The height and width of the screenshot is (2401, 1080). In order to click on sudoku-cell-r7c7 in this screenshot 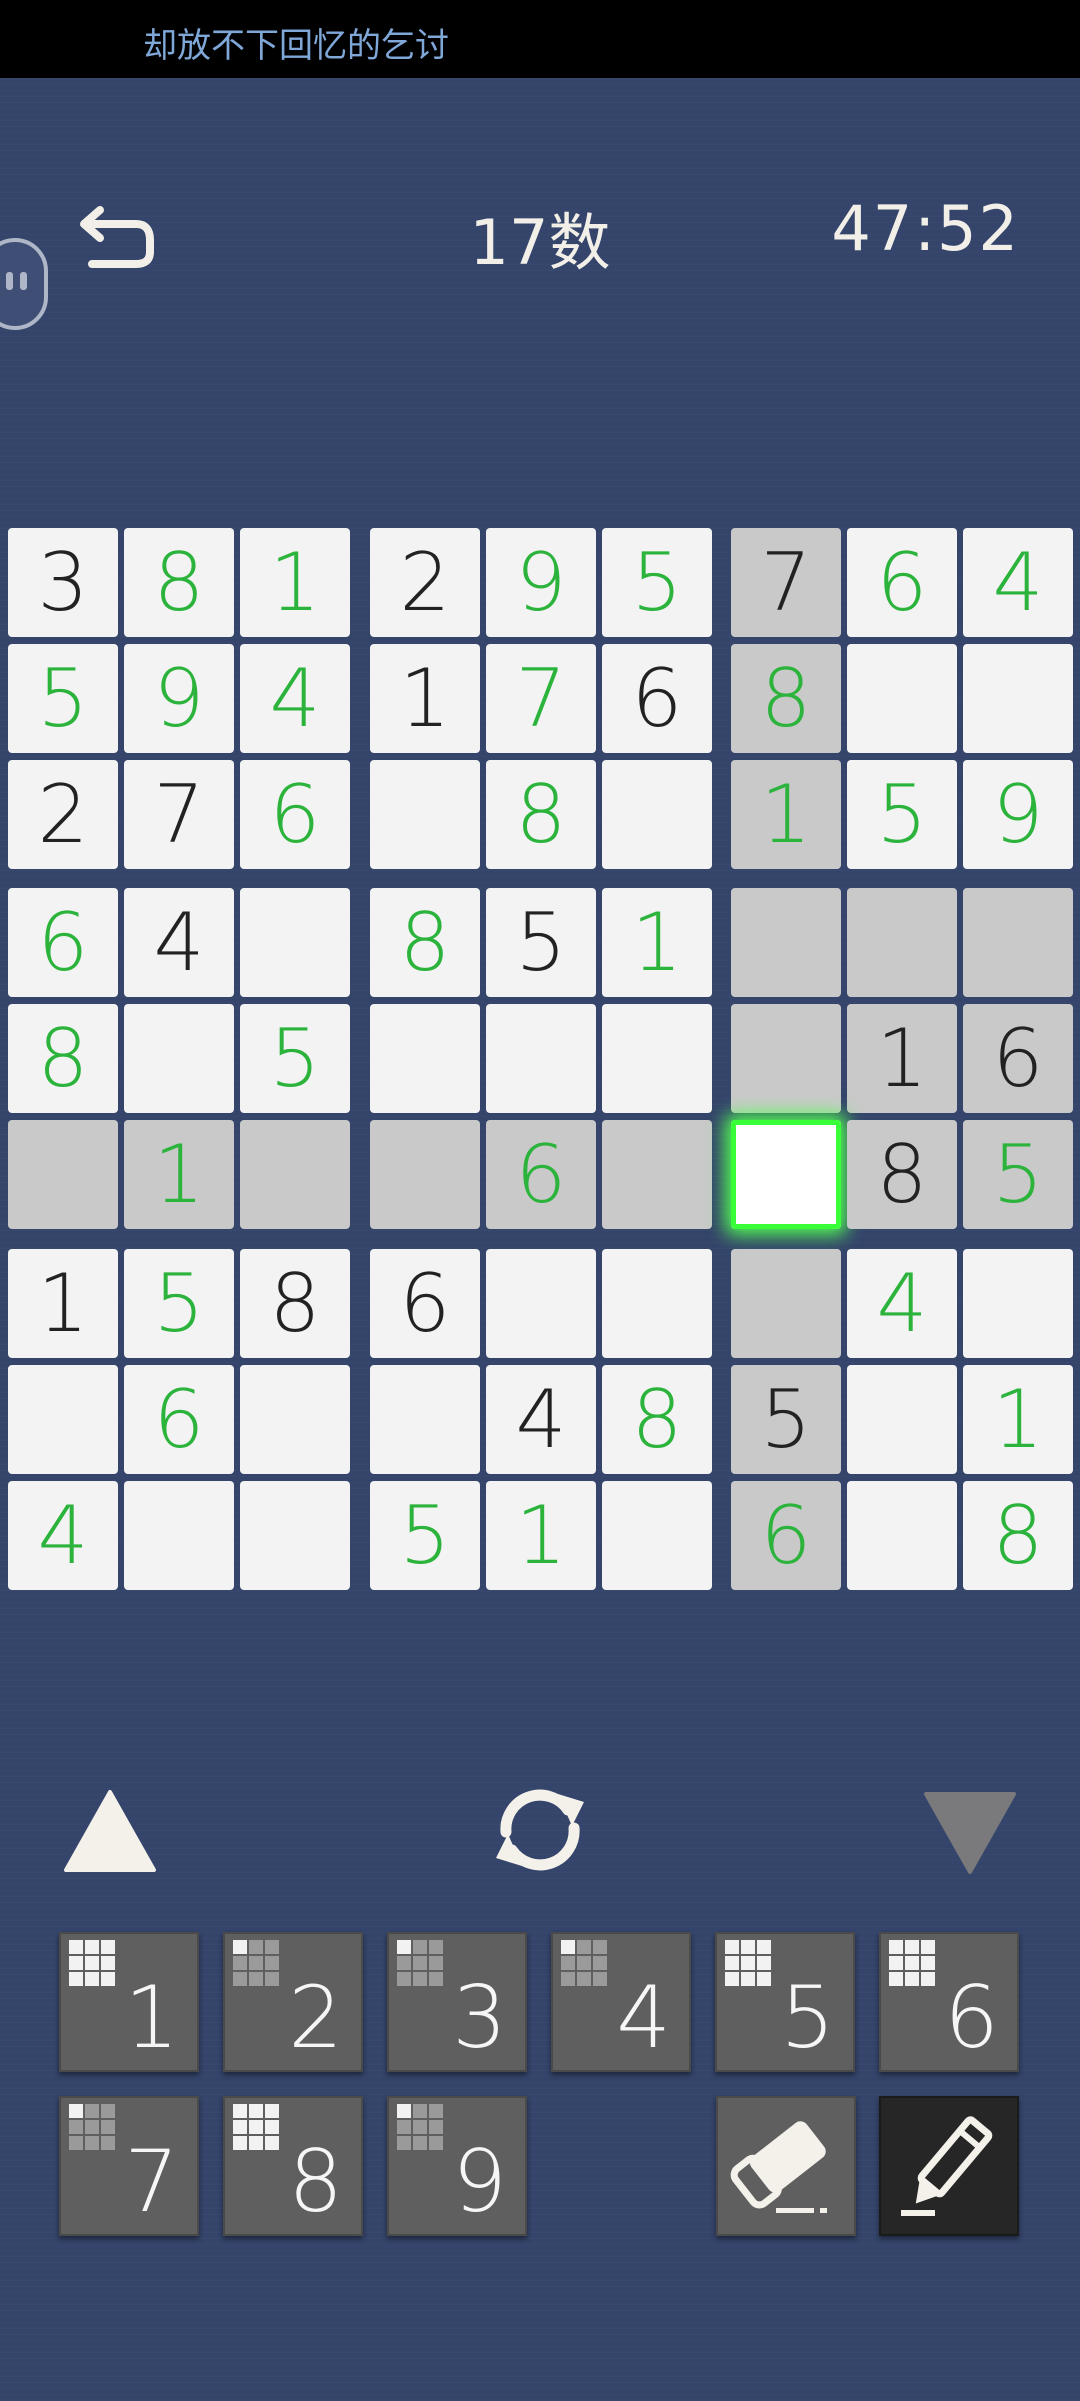, I will do `click(786, 1303)`.